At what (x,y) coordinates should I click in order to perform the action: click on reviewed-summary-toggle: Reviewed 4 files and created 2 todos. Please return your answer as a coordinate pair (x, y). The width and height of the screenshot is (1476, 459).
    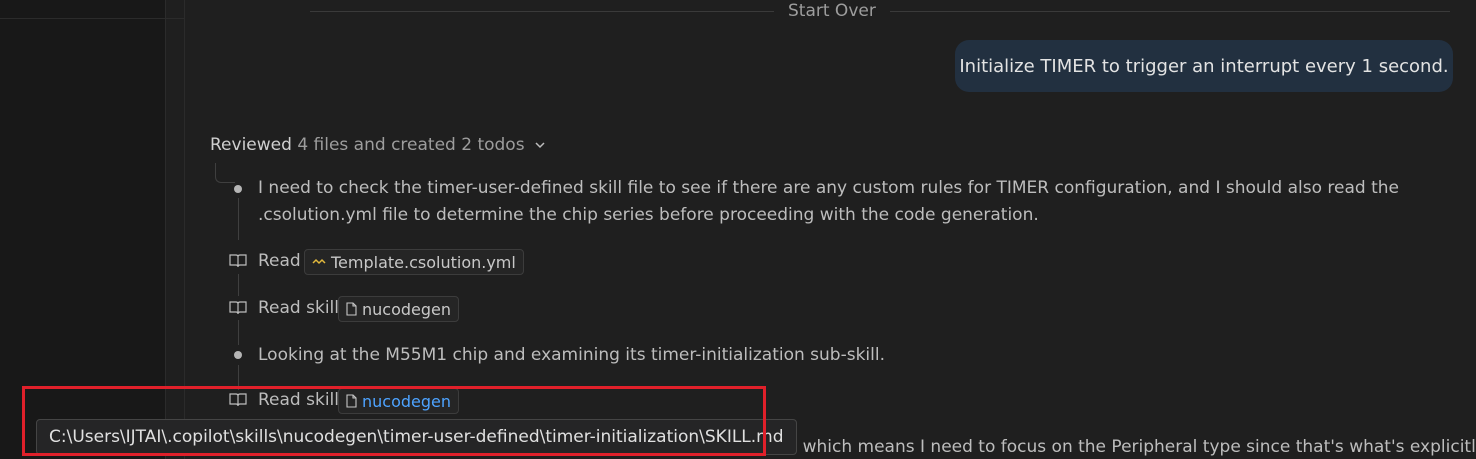
    Looking at the image, I should click on (378, 145).